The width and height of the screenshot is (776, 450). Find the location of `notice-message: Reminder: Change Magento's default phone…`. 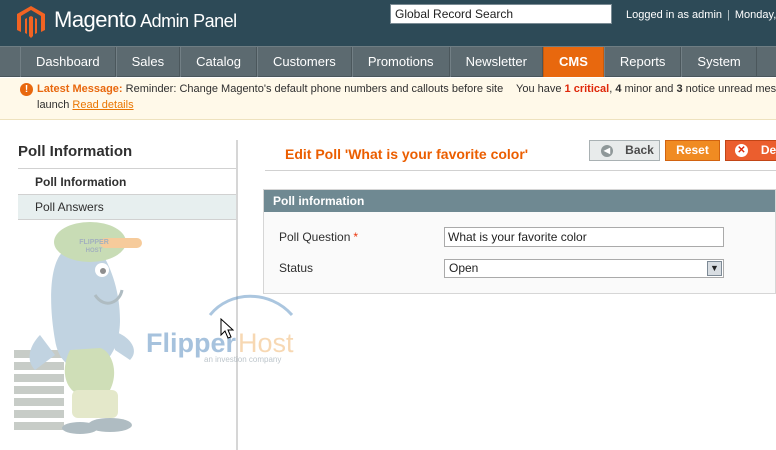

notice-message: Reminder: Change Magento's default phone… is located at coordinates (314, 89).